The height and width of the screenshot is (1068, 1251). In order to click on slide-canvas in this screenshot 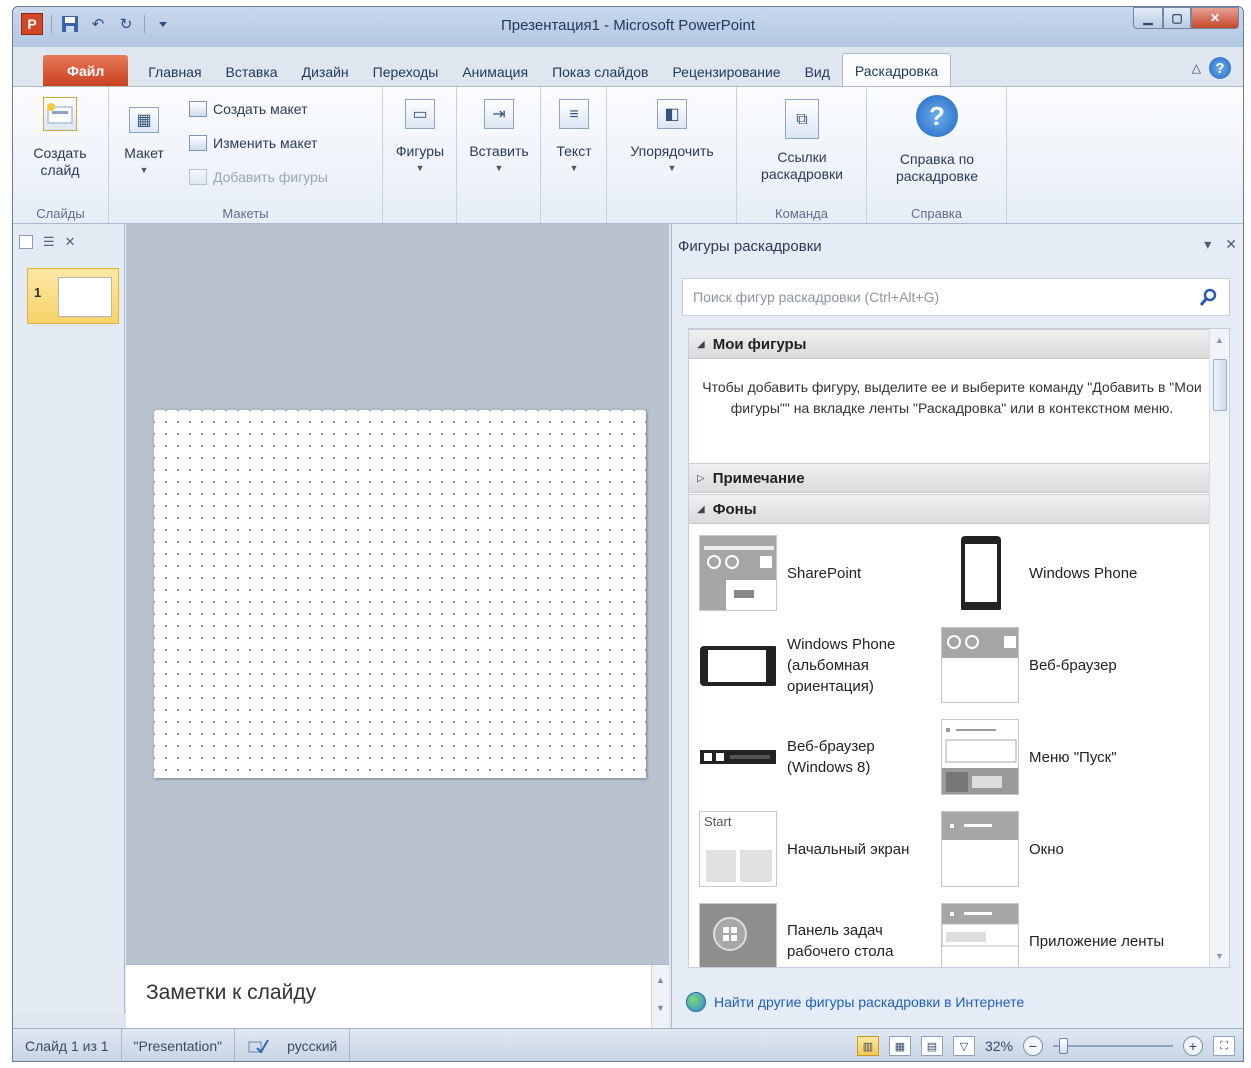, I will do `click(400, 594)`.